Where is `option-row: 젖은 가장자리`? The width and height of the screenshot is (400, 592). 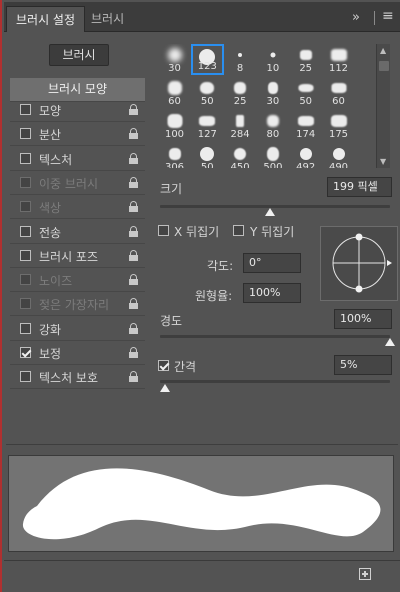
option-row: 젖은 가장자리 is located at coordinates (77, 304).